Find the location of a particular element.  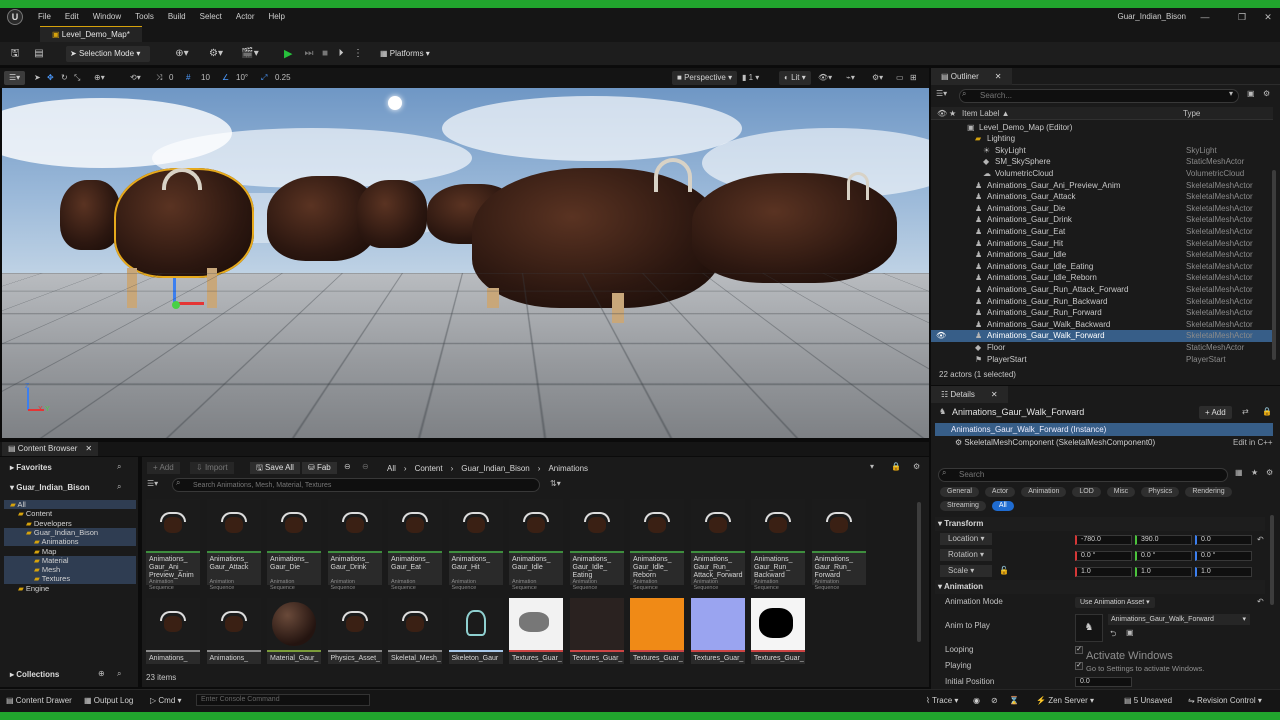

folder-item: ▰ Developers is located at coordinates (70, 523).